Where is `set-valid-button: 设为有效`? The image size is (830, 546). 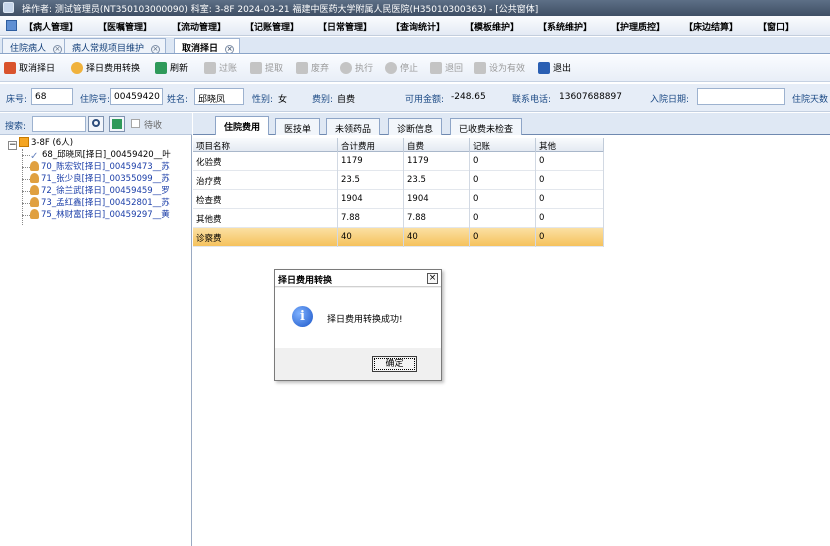 set-valid-button: 设为有效 is located at coordinates (499, 68).